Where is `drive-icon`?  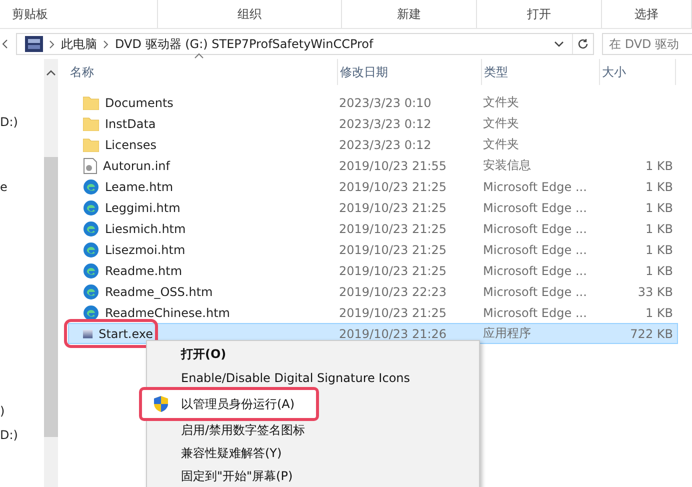
drive-icon is located at coordinates (34, 44).